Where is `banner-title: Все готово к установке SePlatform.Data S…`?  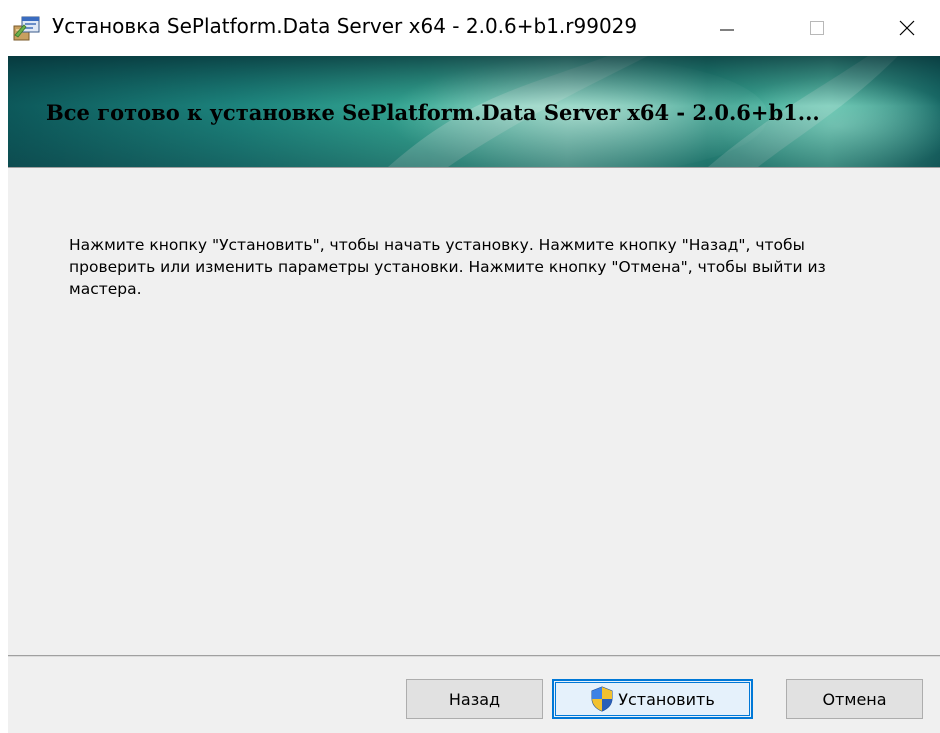 banner-title: Все готово к установке SePlatform.Data S… is located at coordinates (433, 112).